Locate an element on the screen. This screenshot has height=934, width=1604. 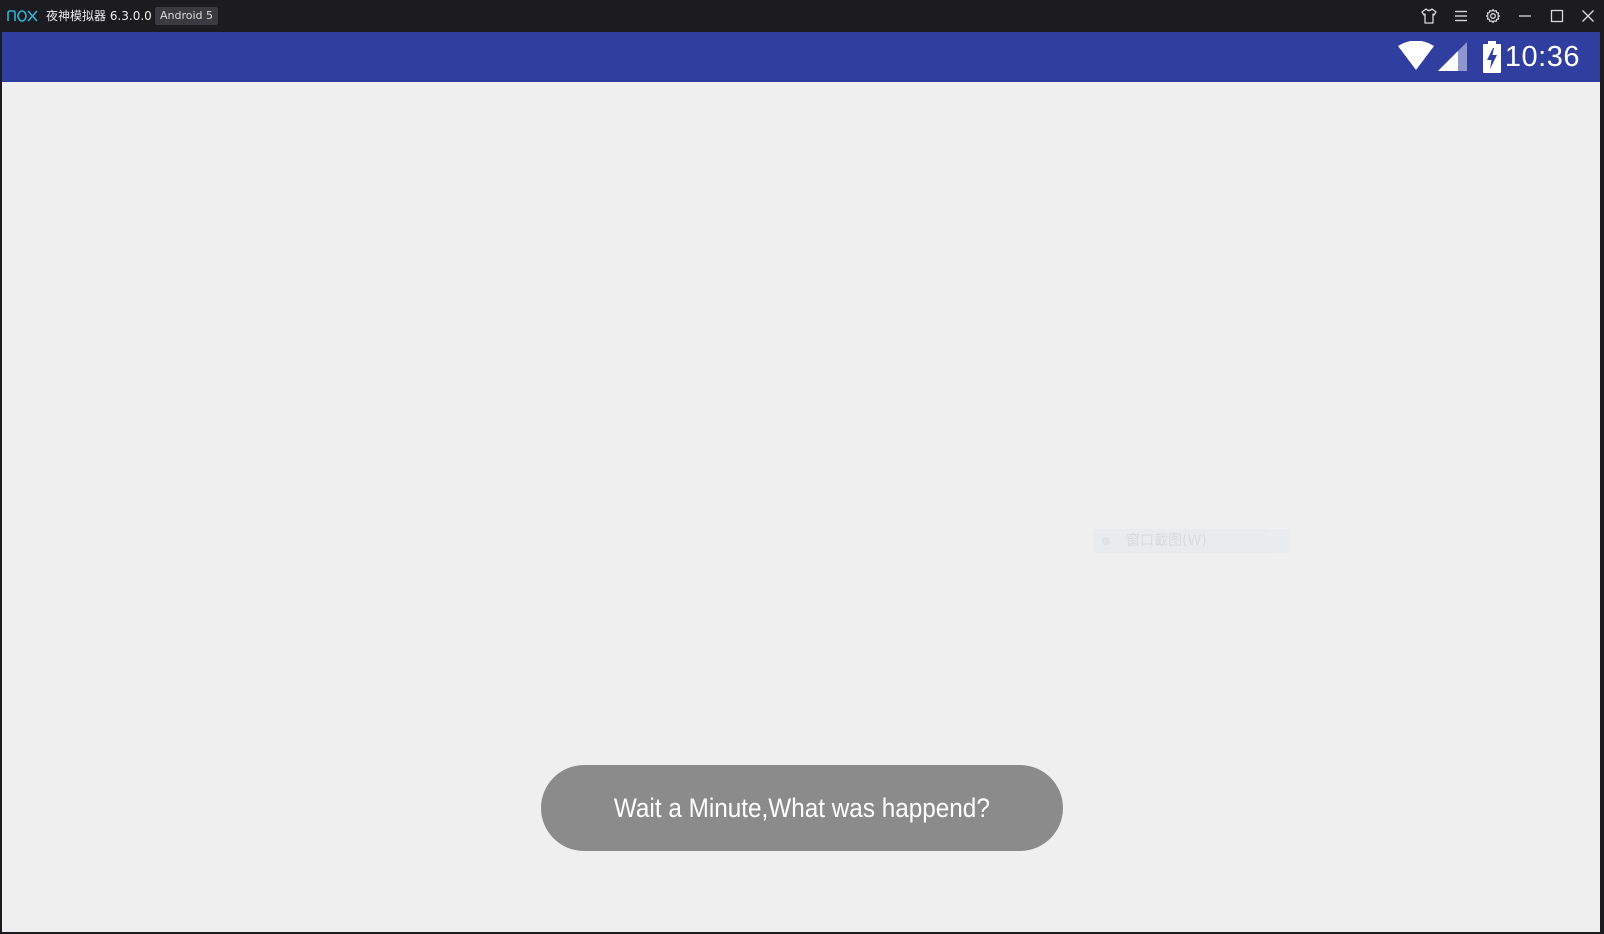
skin-shirt-button is located at coordinates (1429, 16).